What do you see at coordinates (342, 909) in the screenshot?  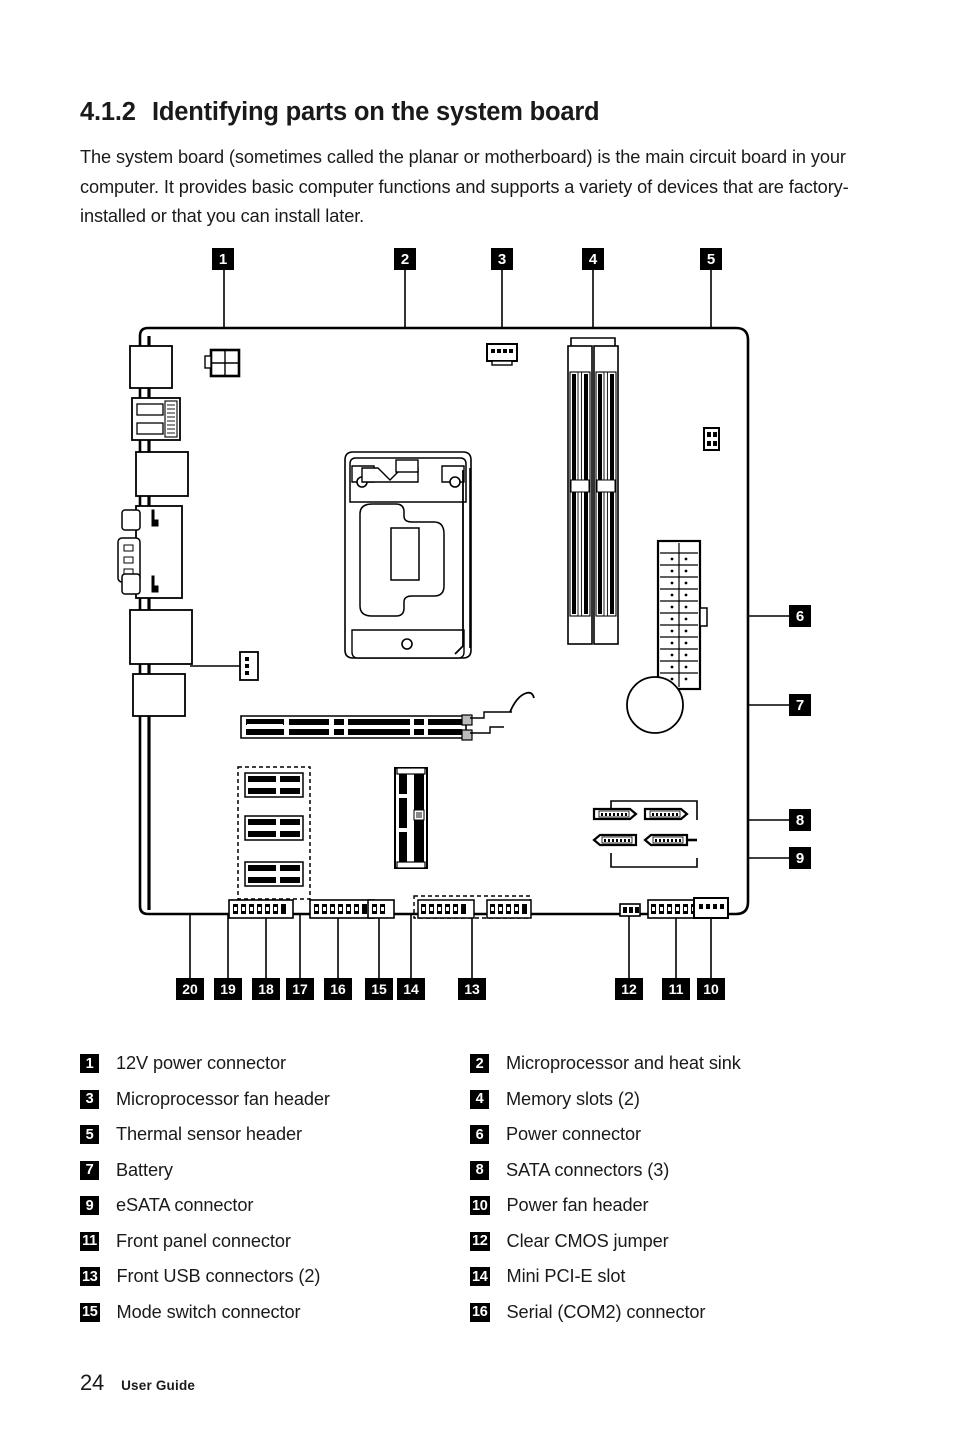 I see `header-serial-com2` at bounding box center [342, 909].